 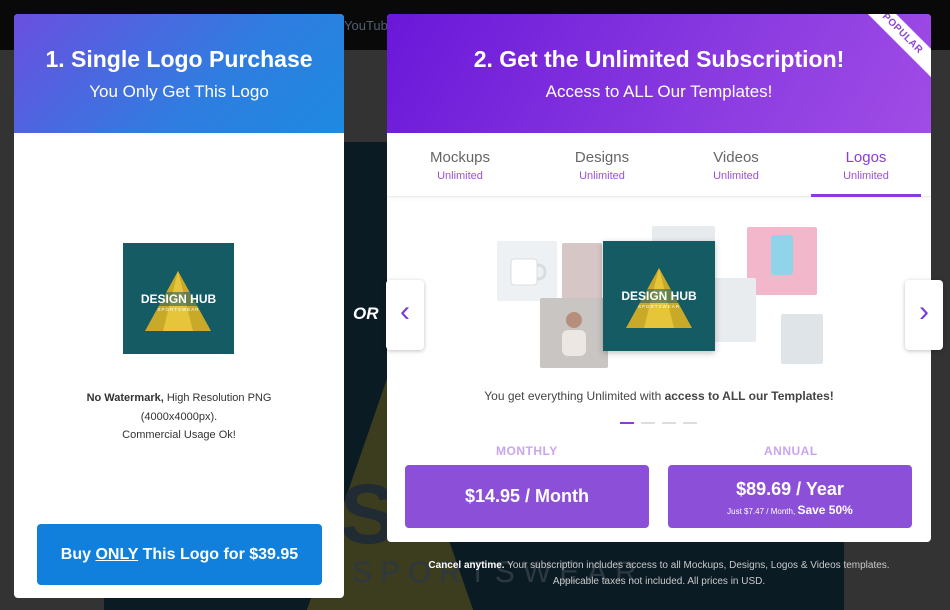 I want to click on tab-designs: Designs Unlimited, so click(x=602, y=165).